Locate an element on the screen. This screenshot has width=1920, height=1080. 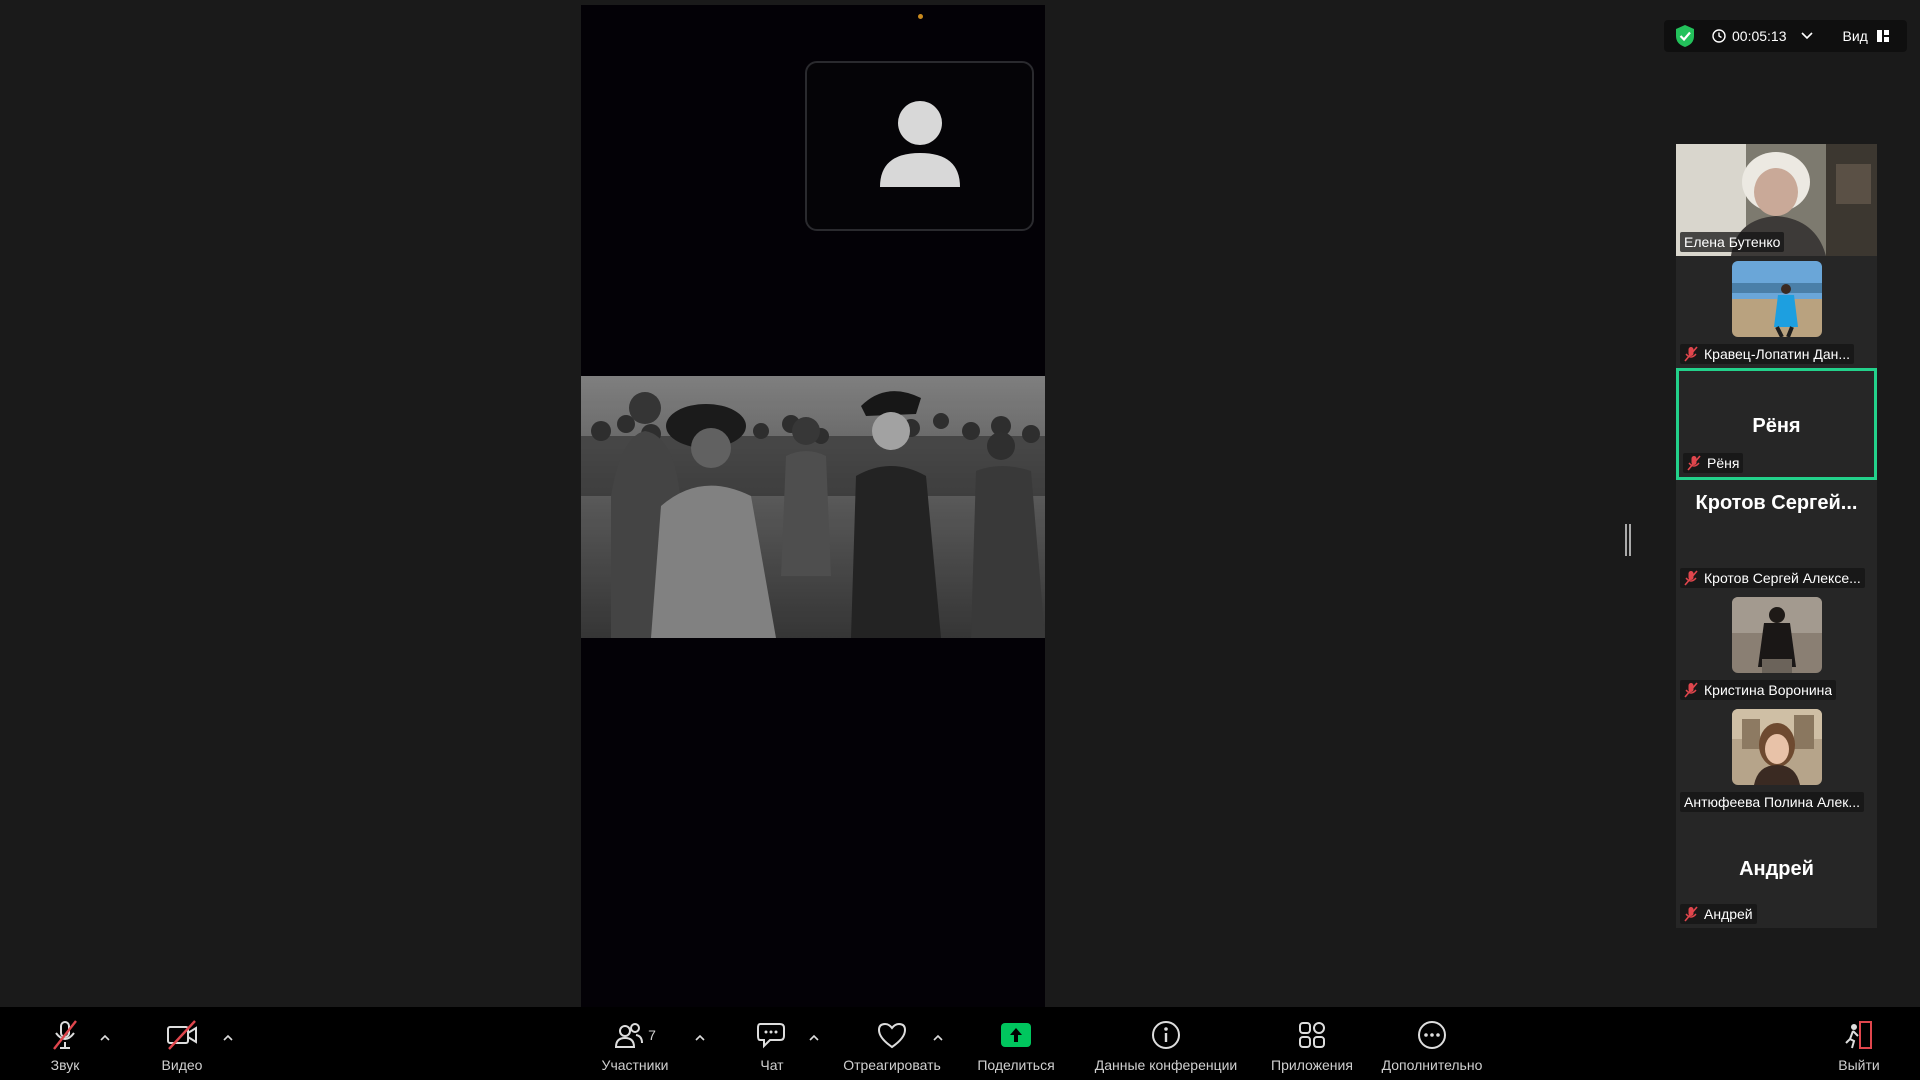
chat-icon is located at coordinates (771, 1036).